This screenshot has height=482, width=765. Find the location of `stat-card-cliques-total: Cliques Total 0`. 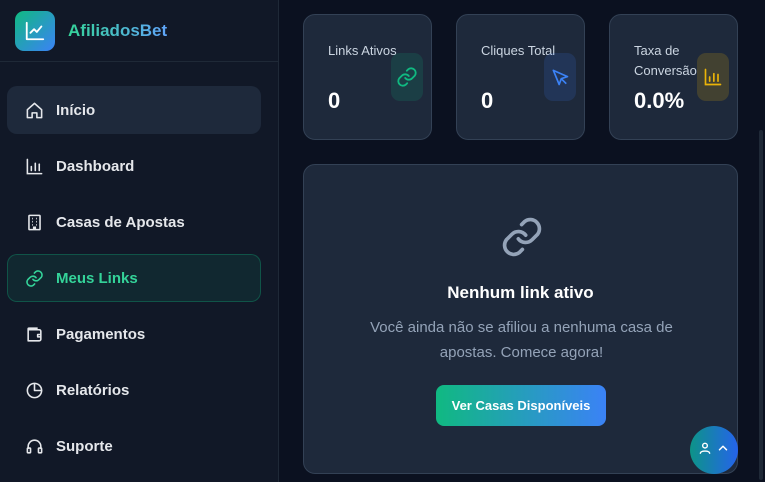

stat-card-cliques-total: Cliques Total 0 is located at coordinates (520, 77).